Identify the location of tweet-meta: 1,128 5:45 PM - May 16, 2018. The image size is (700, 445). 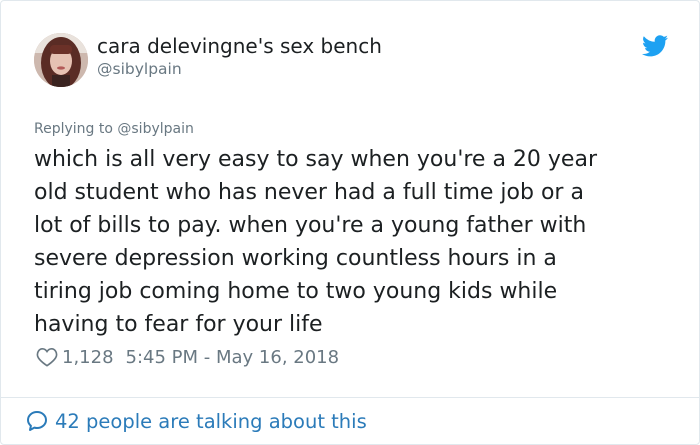
(186, 357).